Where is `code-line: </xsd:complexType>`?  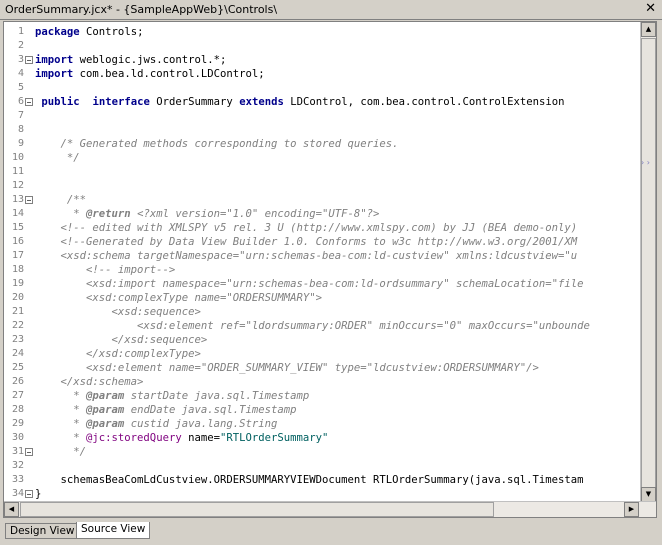 code-line: </xsd:complexType> is located at coordinates (118, 354).